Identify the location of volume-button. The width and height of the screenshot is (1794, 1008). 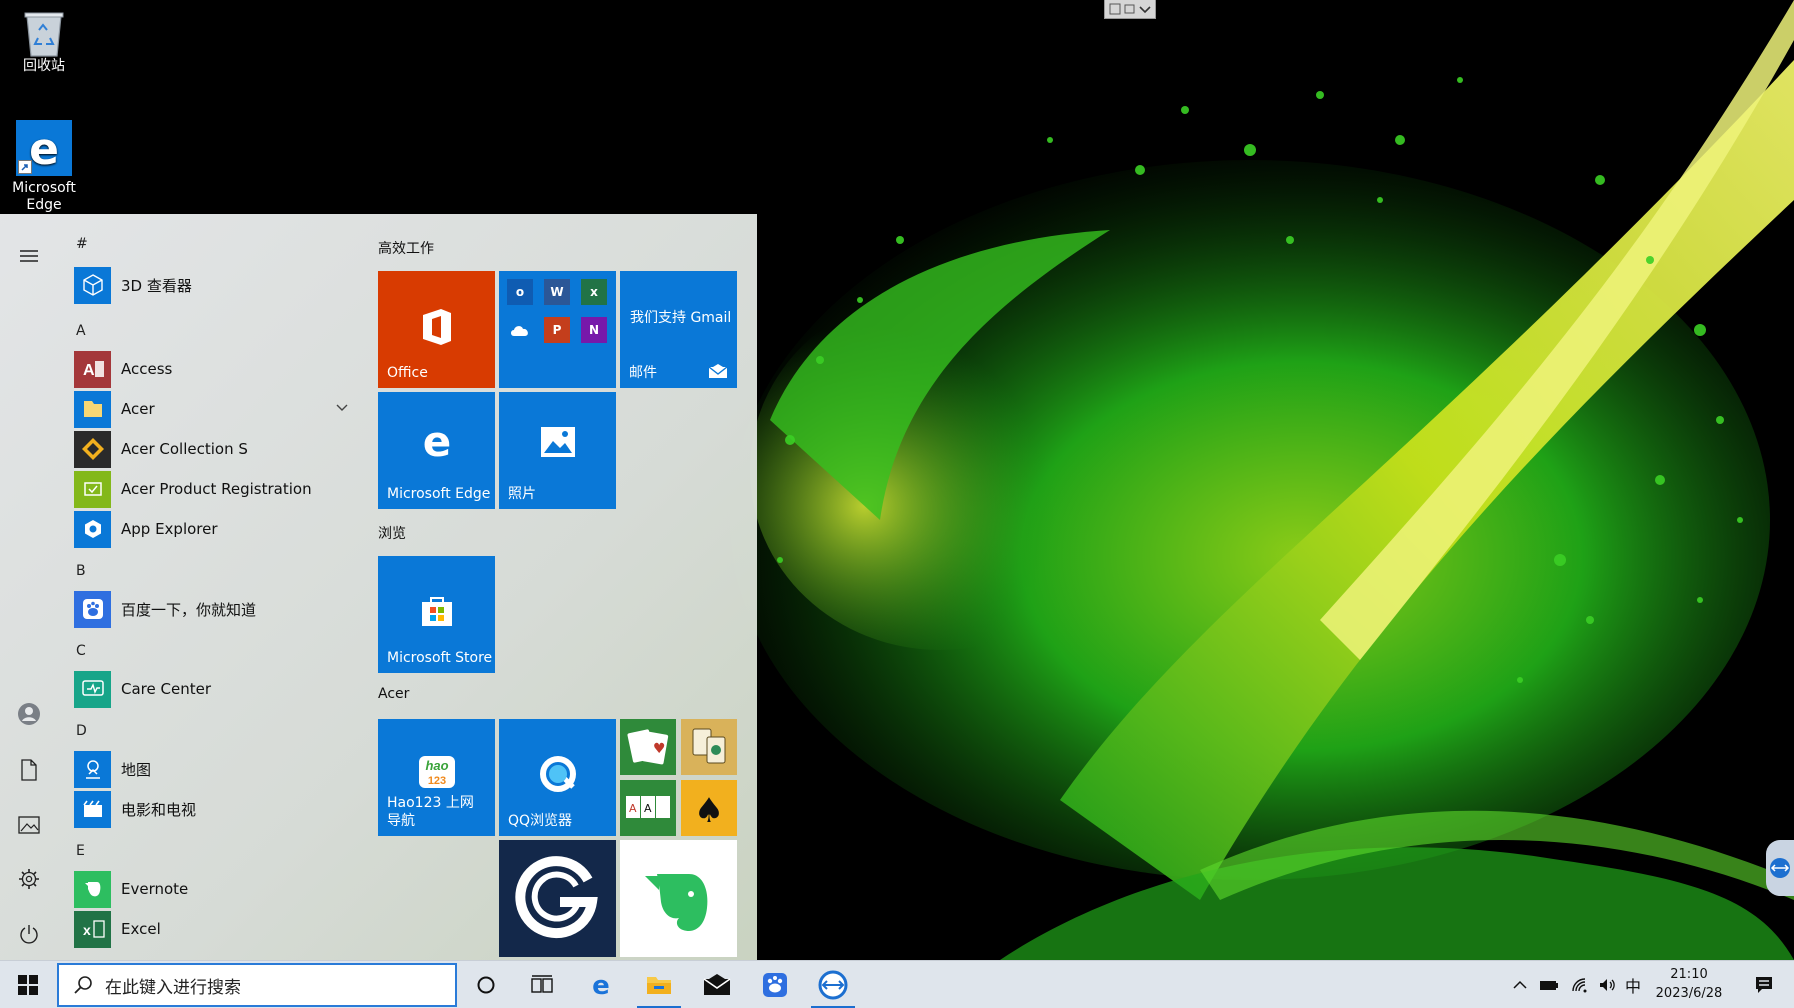
(1607, 984).